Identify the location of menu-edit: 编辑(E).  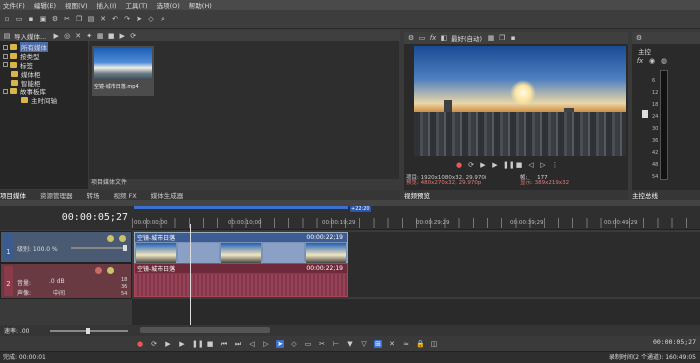
(45, 5).